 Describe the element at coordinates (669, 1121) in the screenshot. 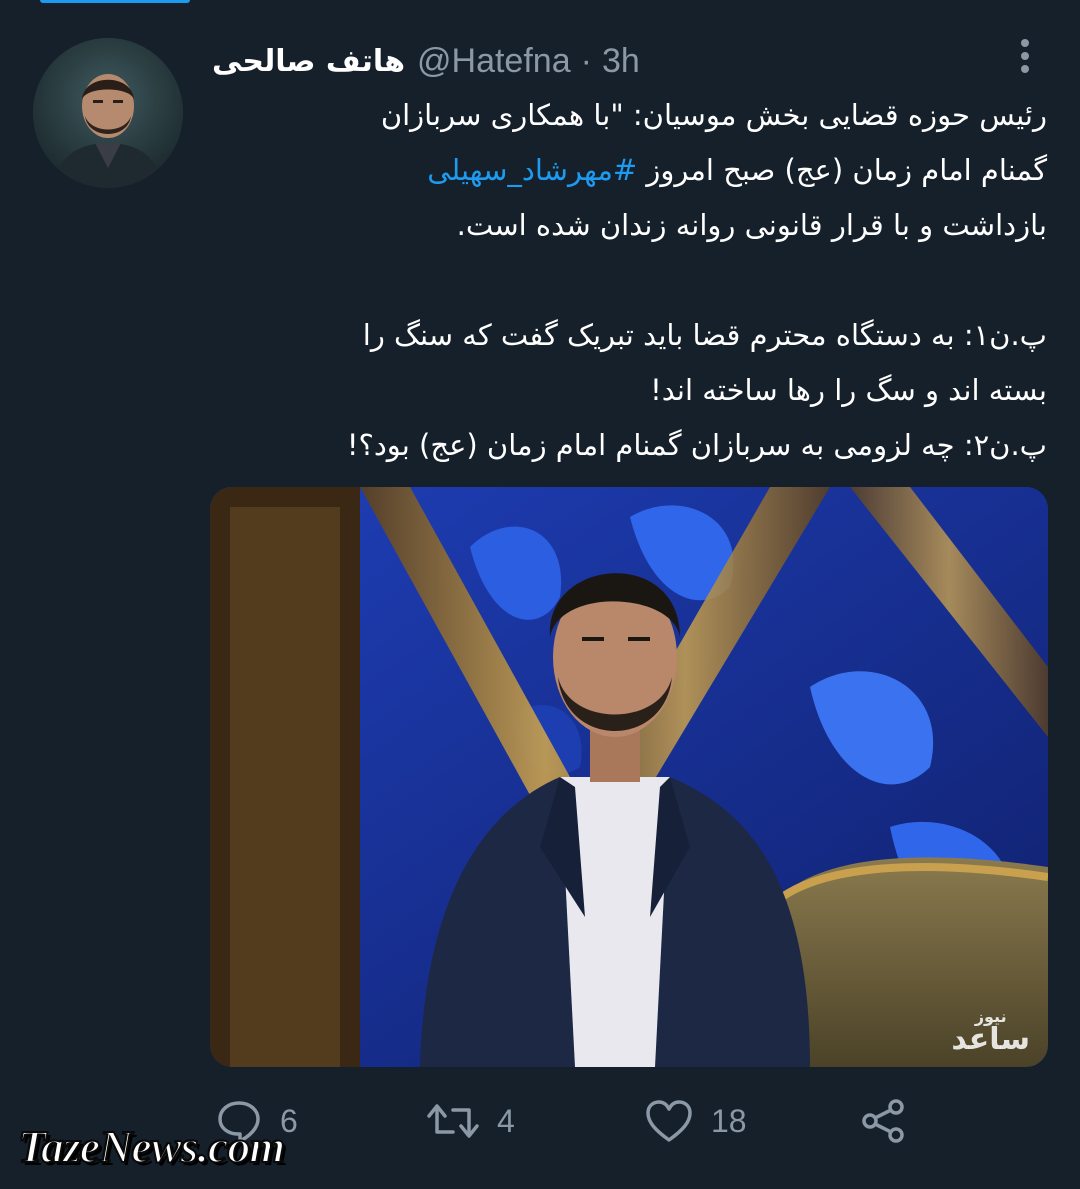

I see `heart-icon` at that location.